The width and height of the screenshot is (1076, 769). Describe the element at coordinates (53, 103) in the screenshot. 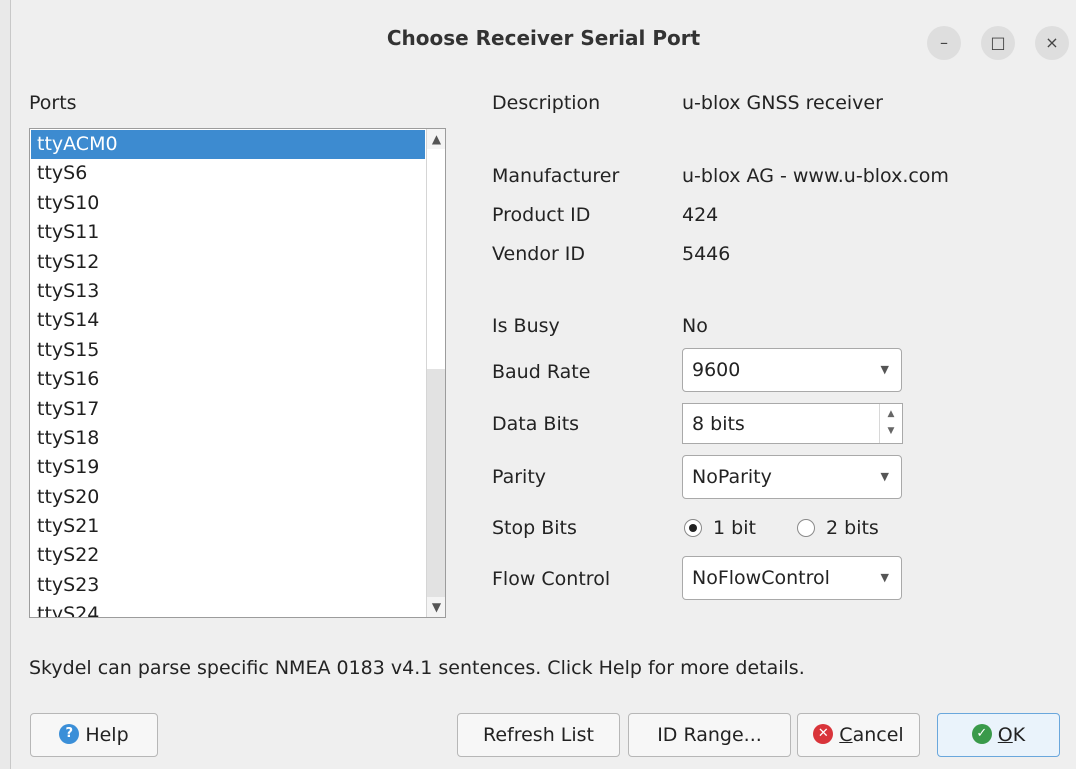

I see `ports-label: Ports` at that location.